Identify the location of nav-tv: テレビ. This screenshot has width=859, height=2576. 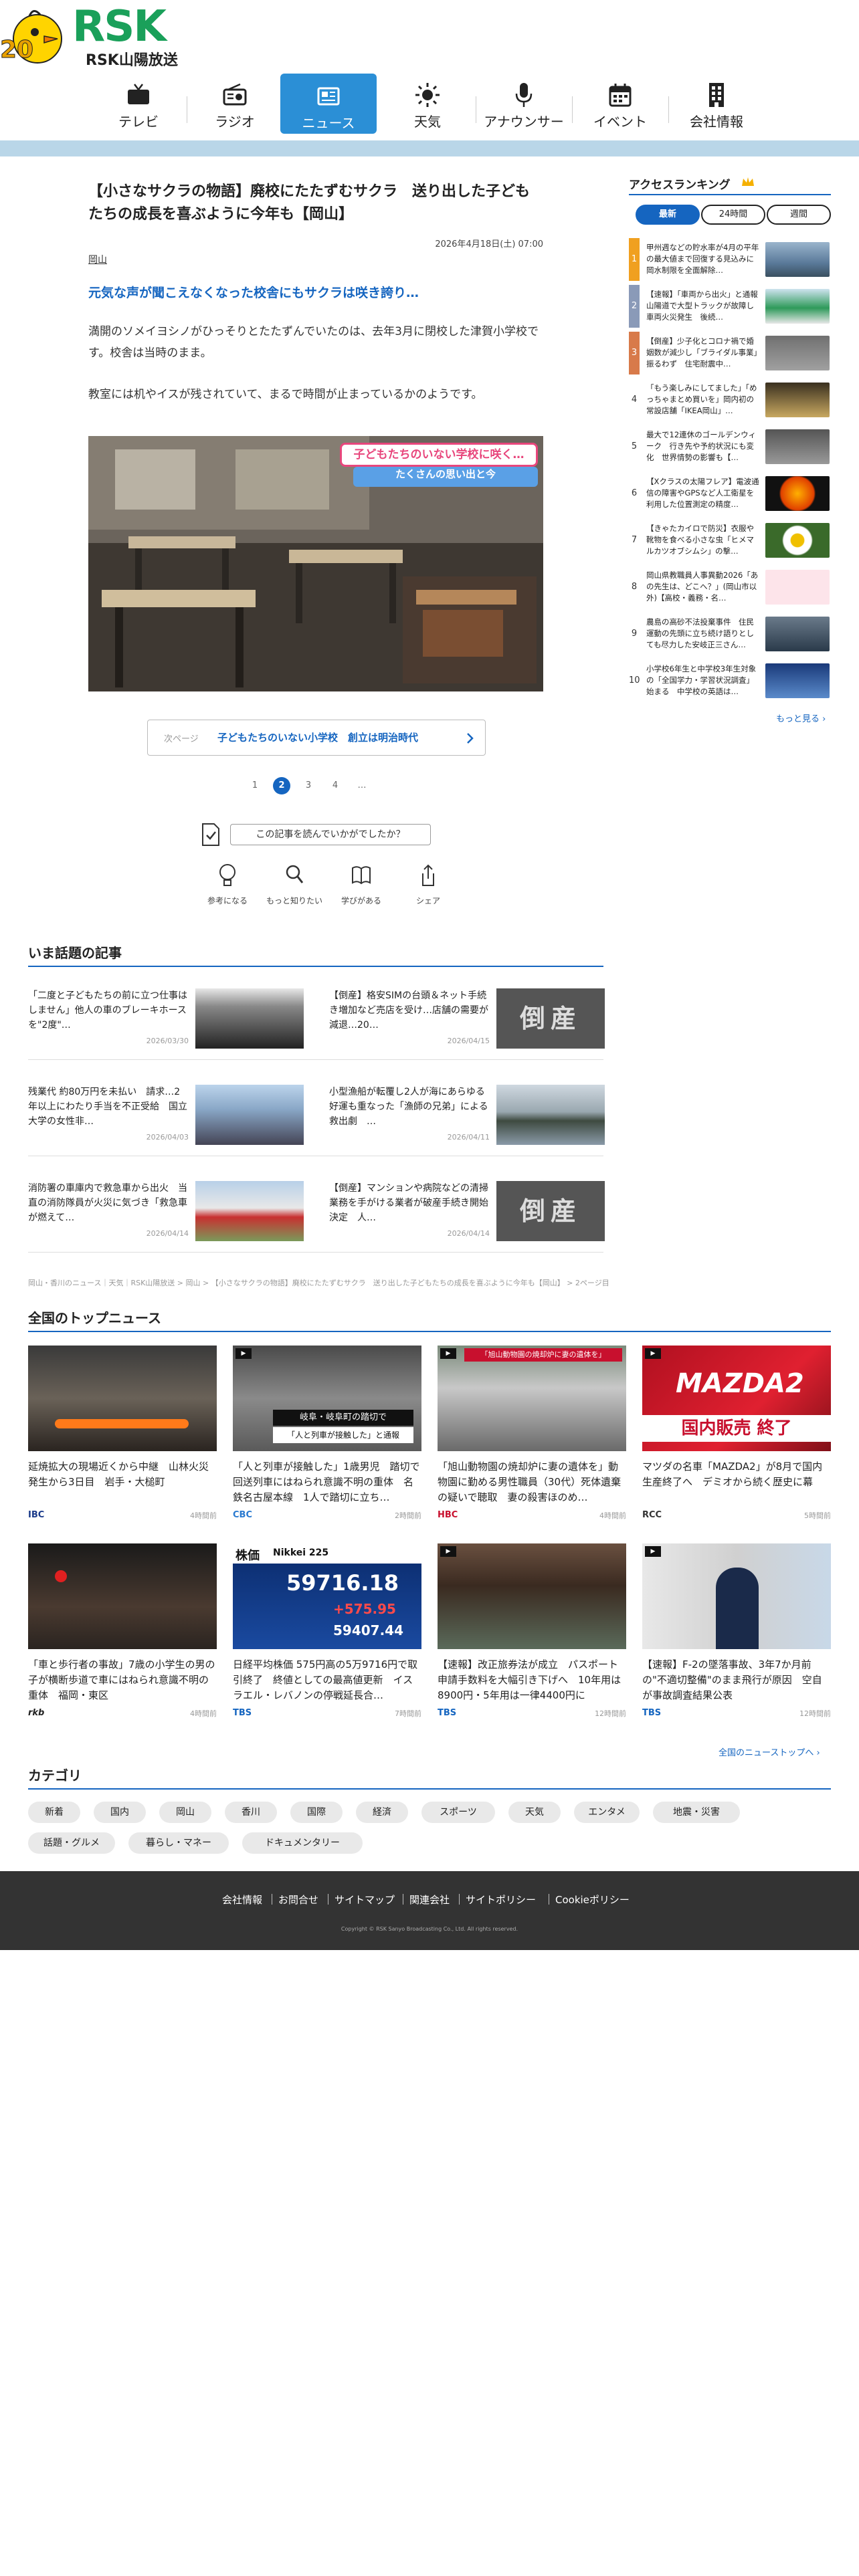
(138, 104).